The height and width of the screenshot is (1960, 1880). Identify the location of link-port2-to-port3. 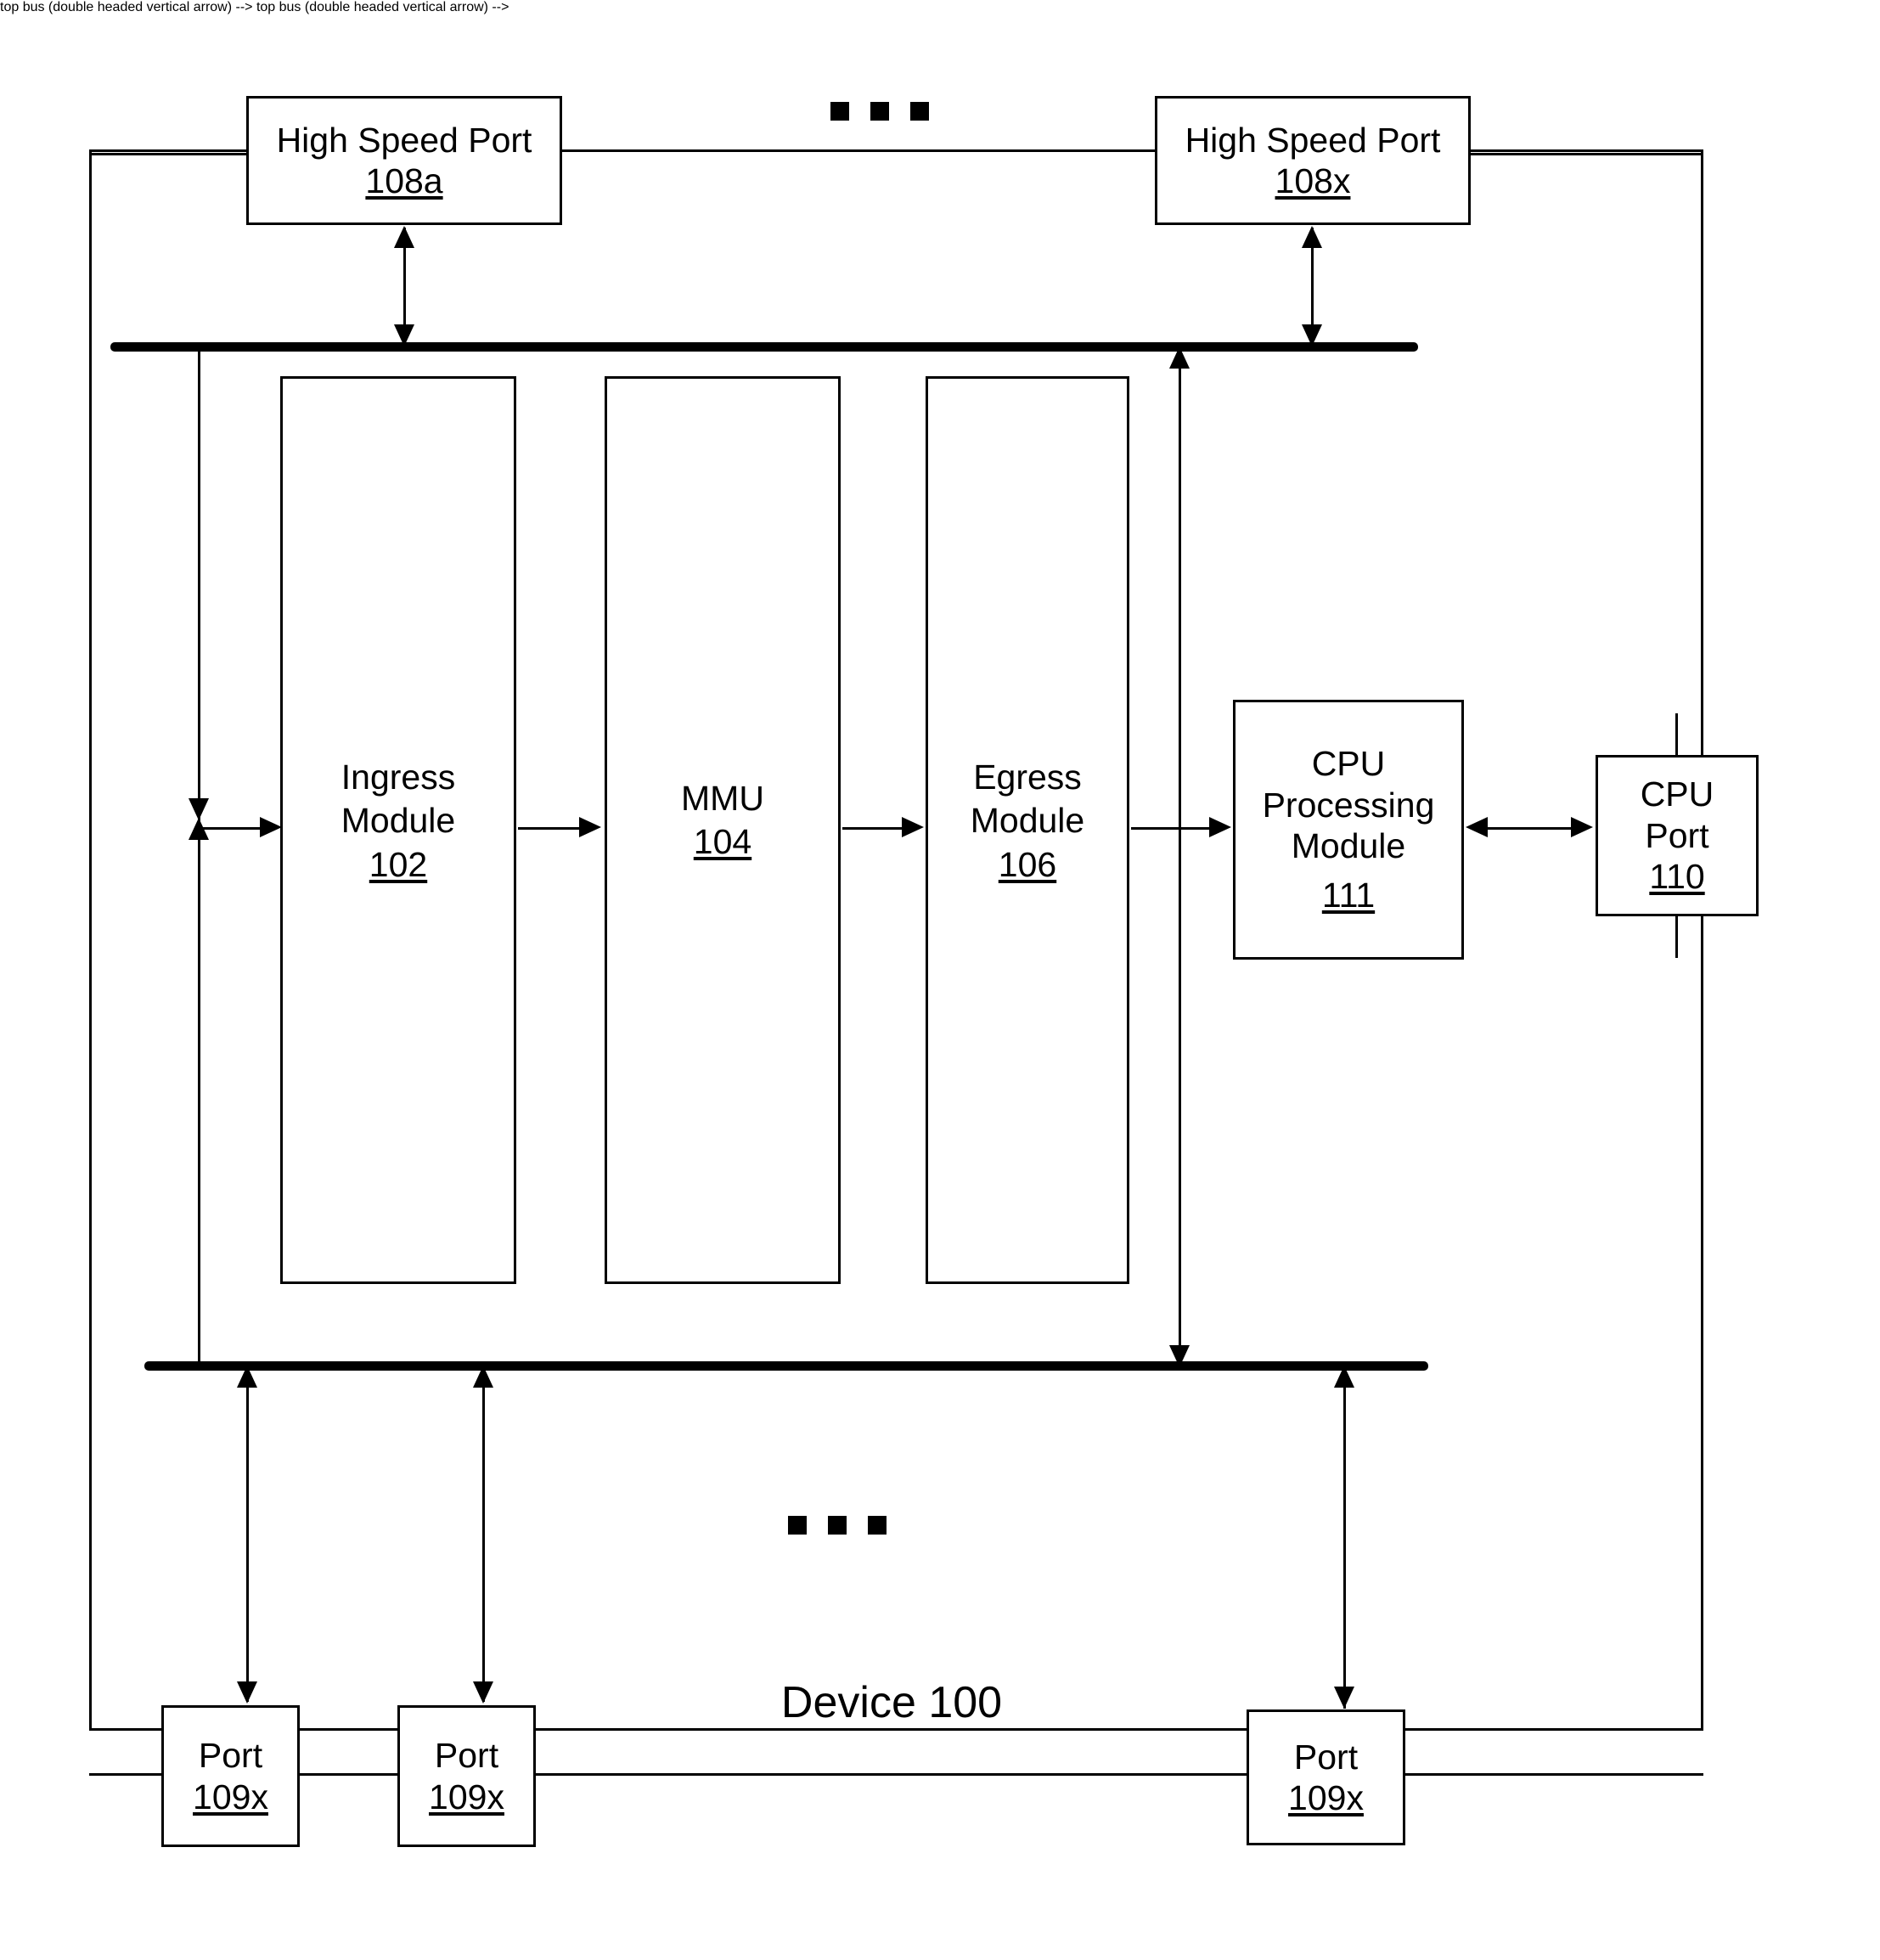
(891, 1774).